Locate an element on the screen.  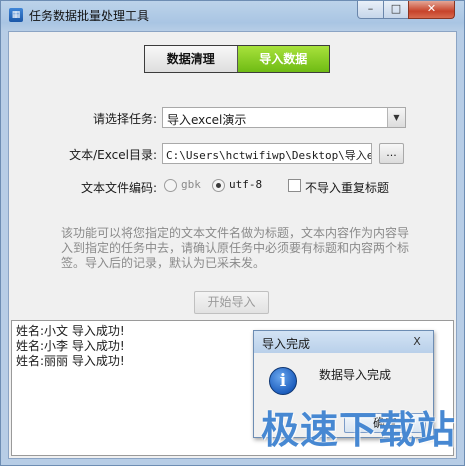
encoding-gbk-label: gbk is located at coordinates (191, 184).